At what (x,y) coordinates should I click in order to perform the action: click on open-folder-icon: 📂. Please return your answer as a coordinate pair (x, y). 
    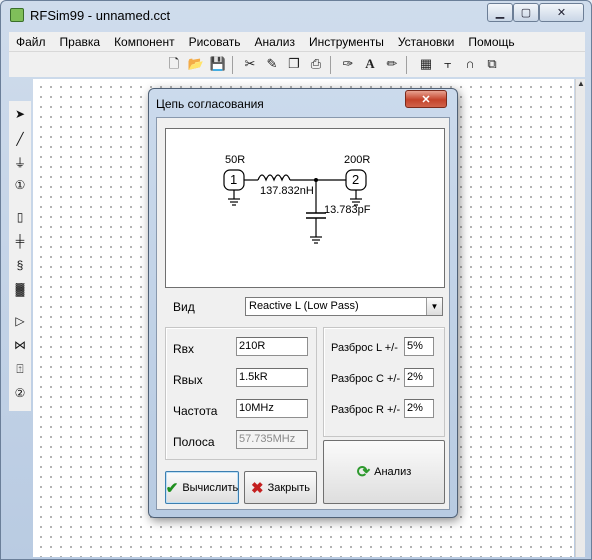
    Looking at the image, I should click on (196, 64).